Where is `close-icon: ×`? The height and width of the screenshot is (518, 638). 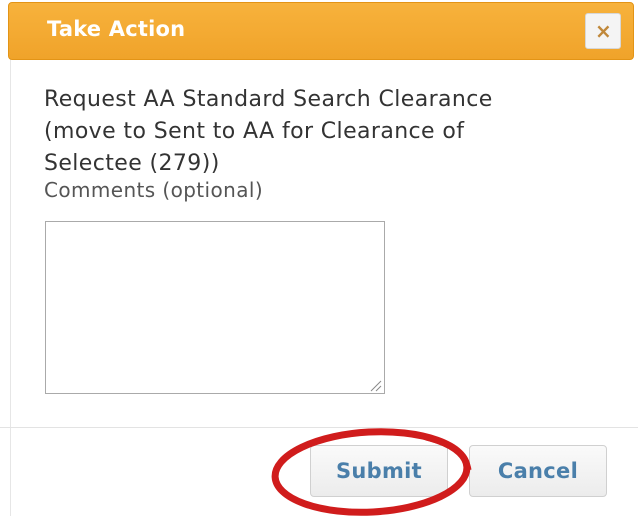
close-icon: × is located at coordinates (603, 31).